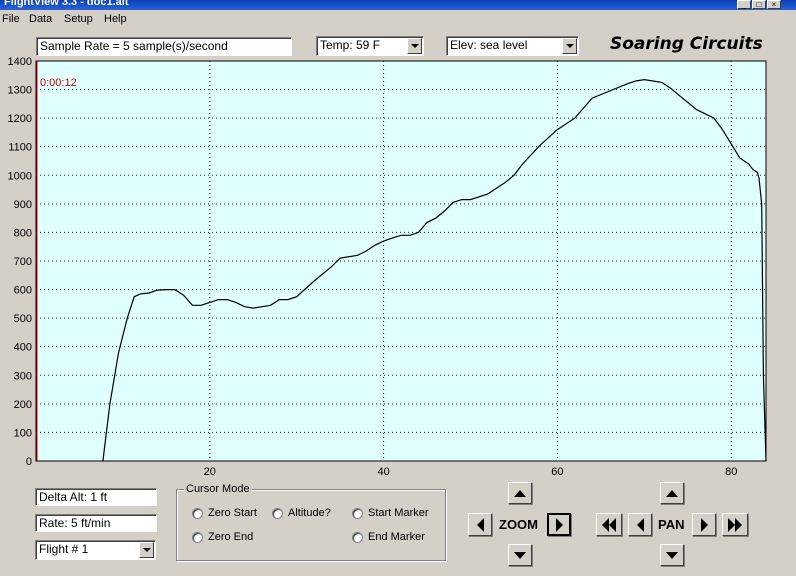 Image resolution: width=796 pixels, height=576 pixels. Describe the element at coordinates (29, 462) in the screenshot. I see `y-tick-label: 0` at that location.